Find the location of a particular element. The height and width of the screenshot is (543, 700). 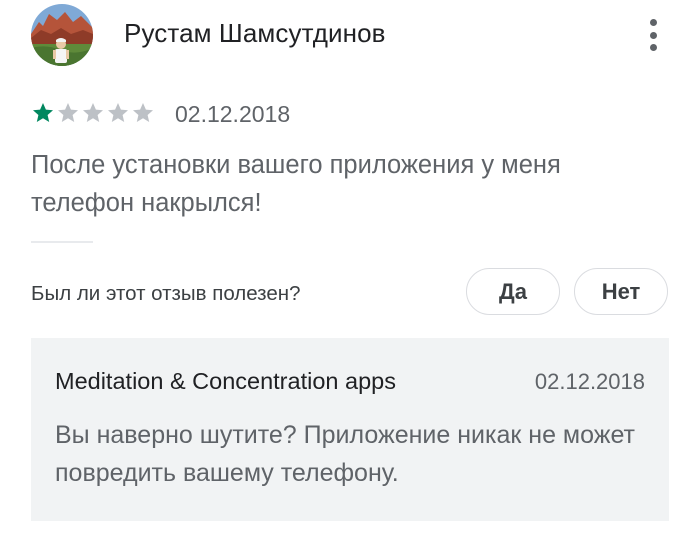

avatar-photo is located at coordinates (62, 35).